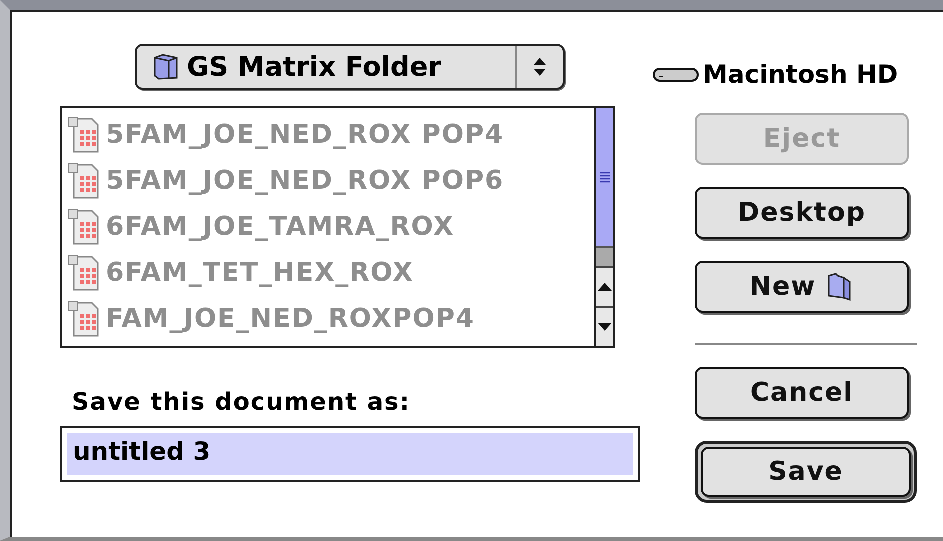  I want to click on folder-popup-menu: GS Matrix Folder, so click(350, 67).